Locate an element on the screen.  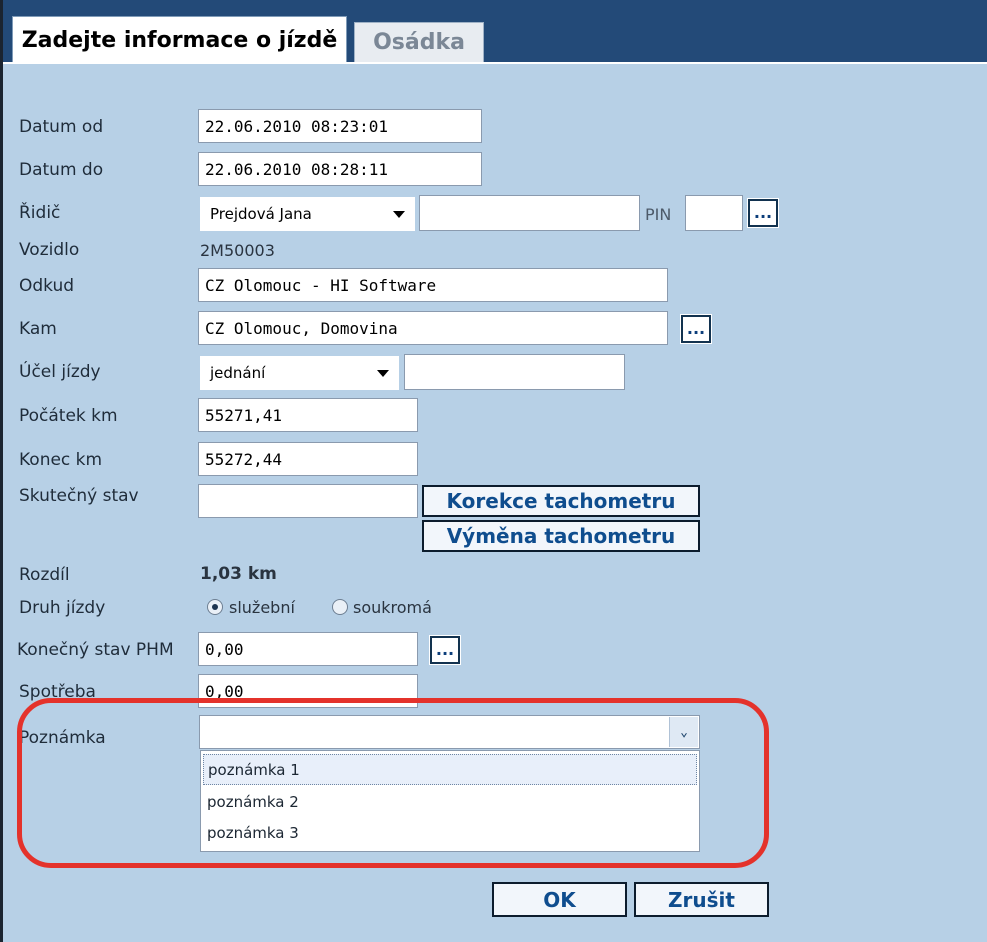
odometer-correction-button: Korekce tachometru is located at coordinates (561, 501).